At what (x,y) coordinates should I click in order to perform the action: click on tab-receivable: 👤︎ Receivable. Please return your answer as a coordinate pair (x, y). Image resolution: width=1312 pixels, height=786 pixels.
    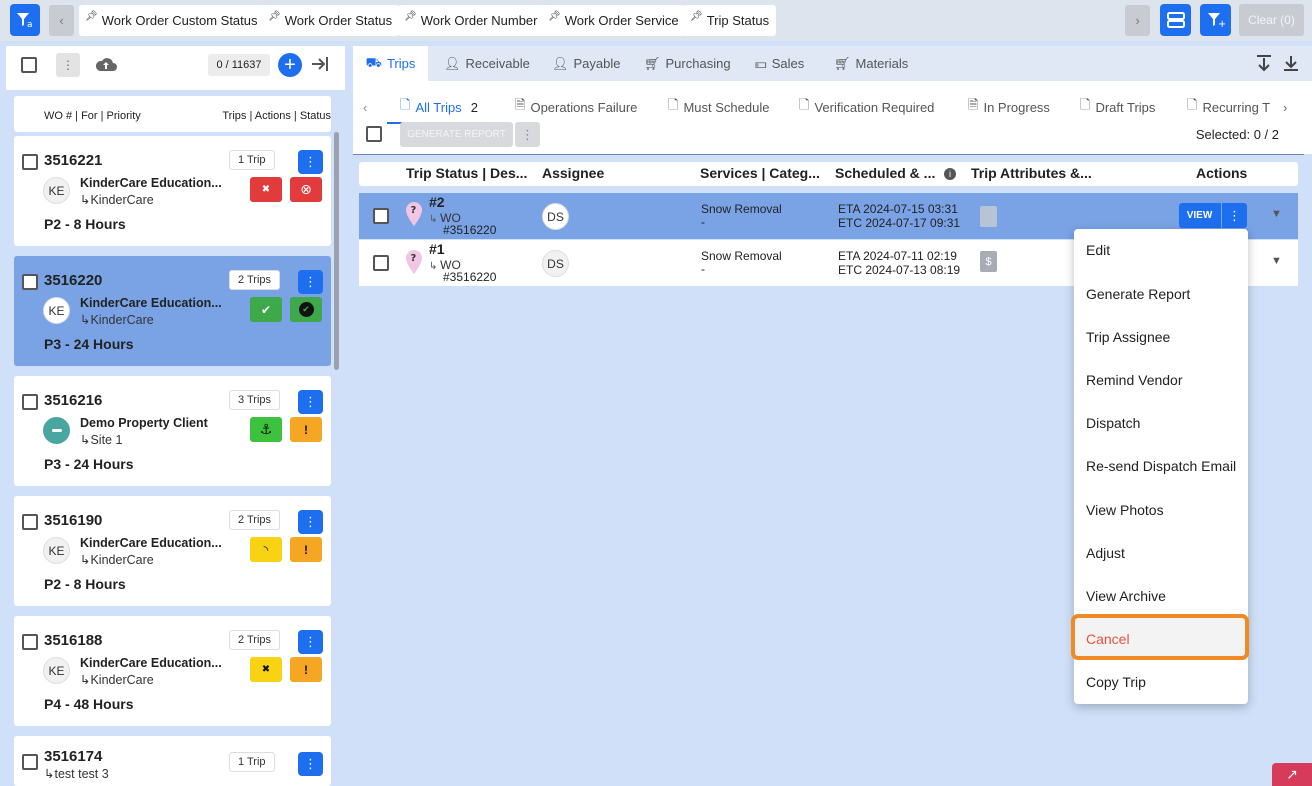
    Looking at the image, I should click on (487, 63).